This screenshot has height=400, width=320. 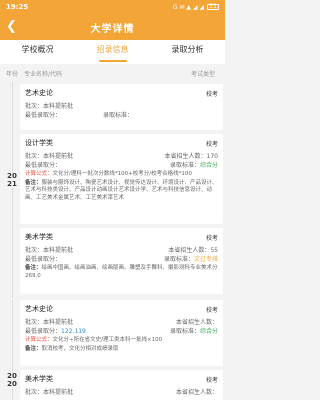 What do you see at coordinates (212, 156) in the screenshot?
I see `plan-value: 170` at bounding box center [212, 156].